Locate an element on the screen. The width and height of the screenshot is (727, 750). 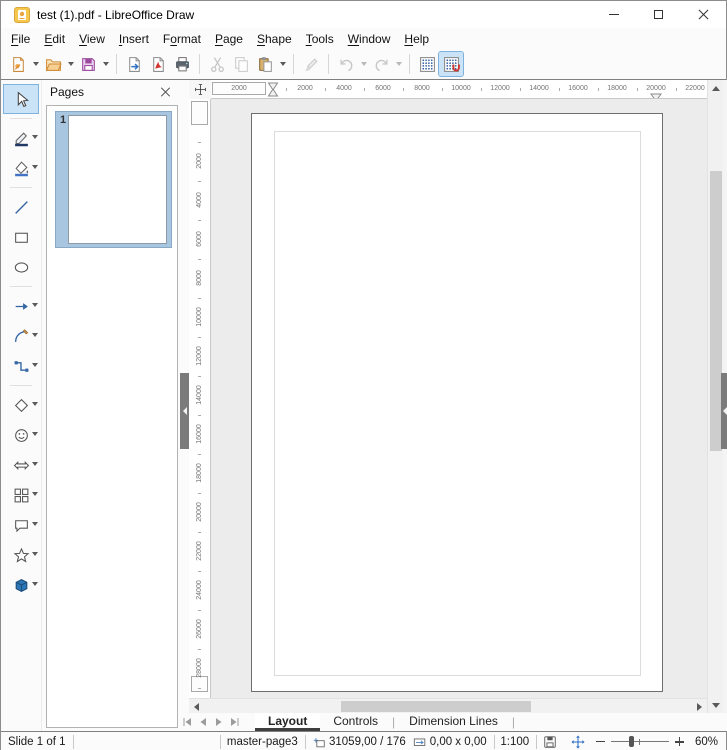
title-bar: test (1).pdf - LibreOffice Draw is located at coordinates (363, 14).